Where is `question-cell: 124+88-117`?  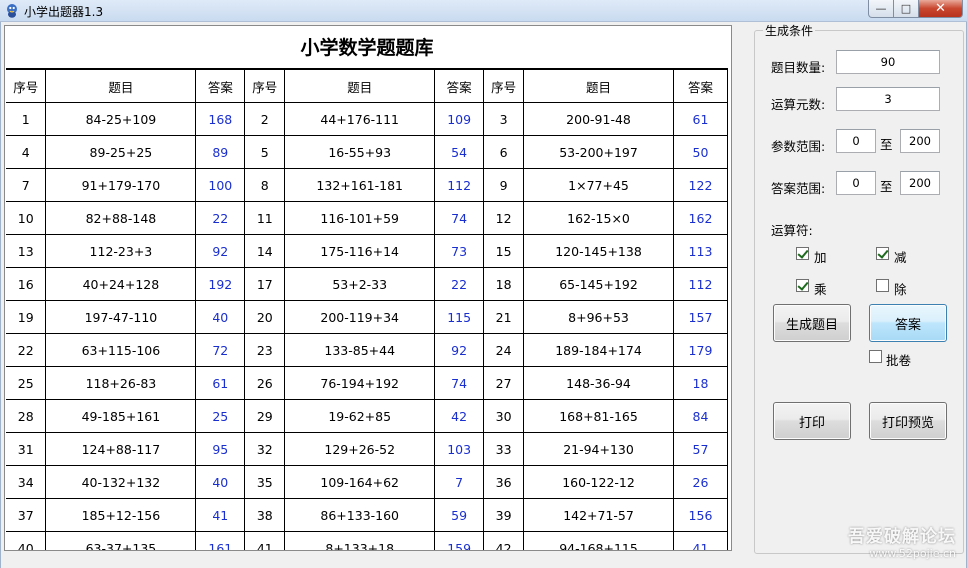 question-cell: 124+88-117 is located at coordinates (121, 449).